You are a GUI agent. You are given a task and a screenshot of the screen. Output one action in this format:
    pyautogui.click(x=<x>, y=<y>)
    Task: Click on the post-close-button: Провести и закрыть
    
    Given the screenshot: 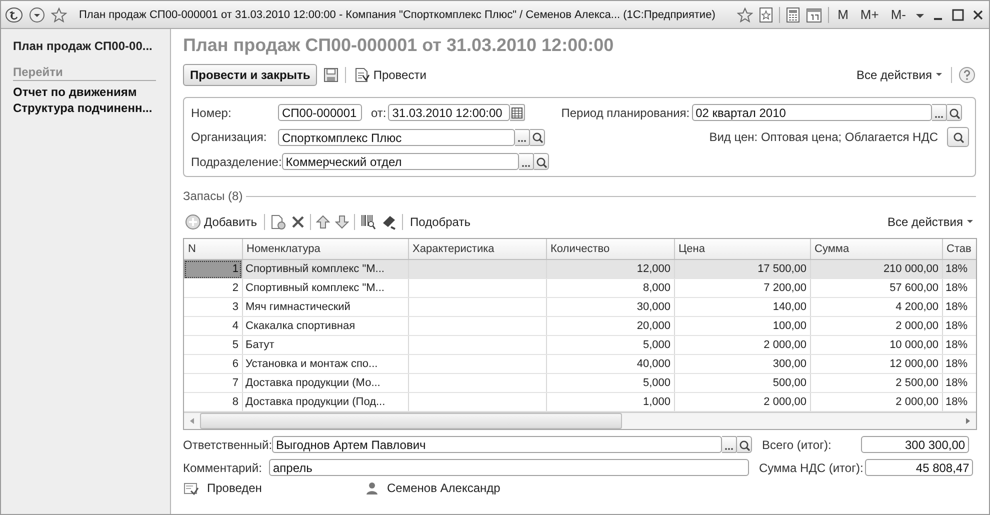 What is the action you would take?
    pyautogui.click(x=250, y=75)
    